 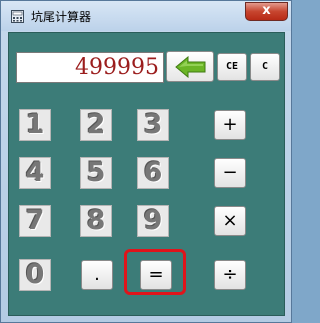 I want to click on title-bar: 坑尾计算器 x, so click(x=146, y=16).